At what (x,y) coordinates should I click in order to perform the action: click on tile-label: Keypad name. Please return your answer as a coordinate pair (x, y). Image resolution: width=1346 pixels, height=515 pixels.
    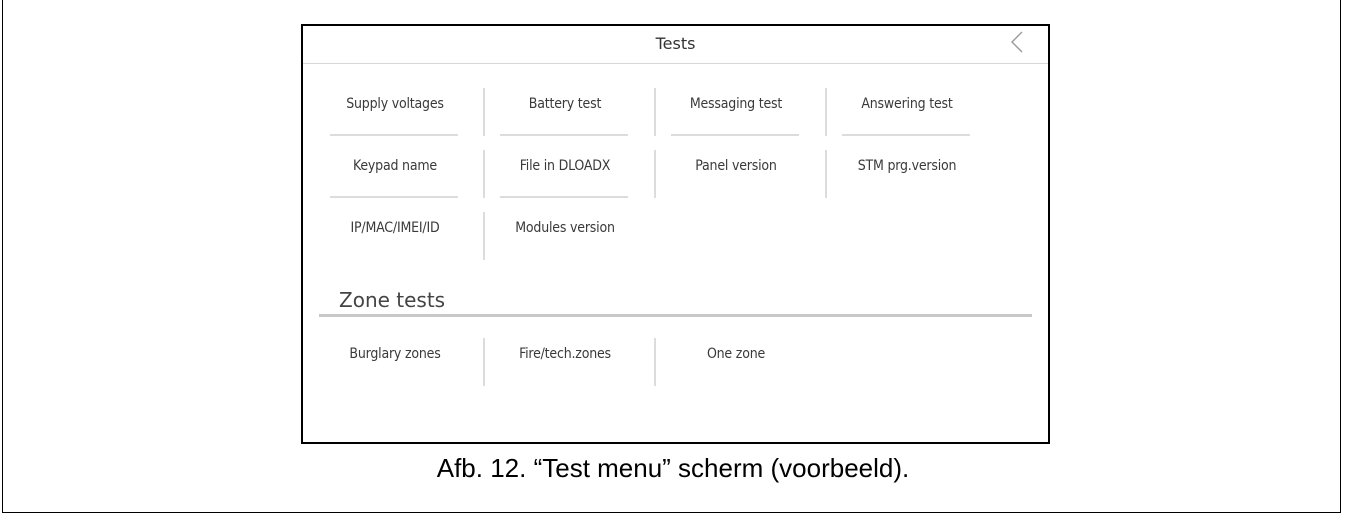
    Looking at the image, I should click on (394, 166).